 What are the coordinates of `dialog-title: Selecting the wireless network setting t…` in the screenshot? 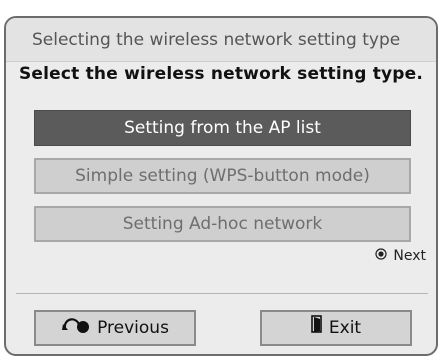 It's located at (221, 40).